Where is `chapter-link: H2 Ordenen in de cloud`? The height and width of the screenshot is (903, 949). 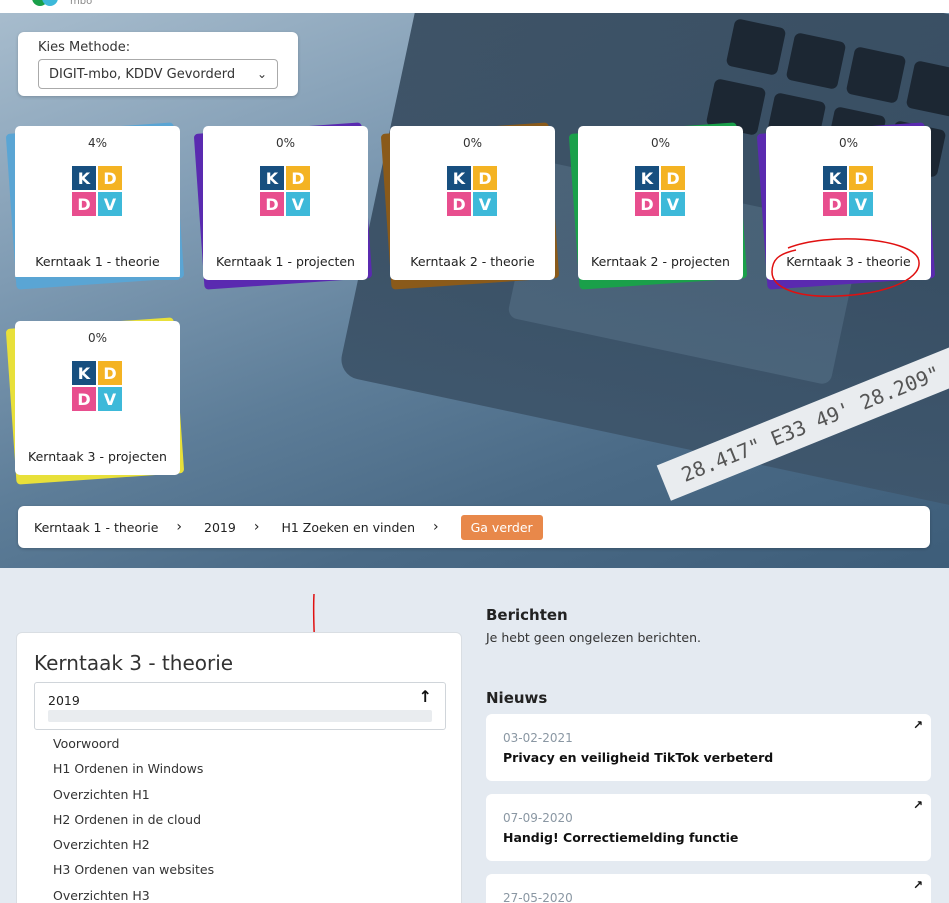
chapter-link: H2 Ordenen in de cloud is located at coordinates (133, 819).